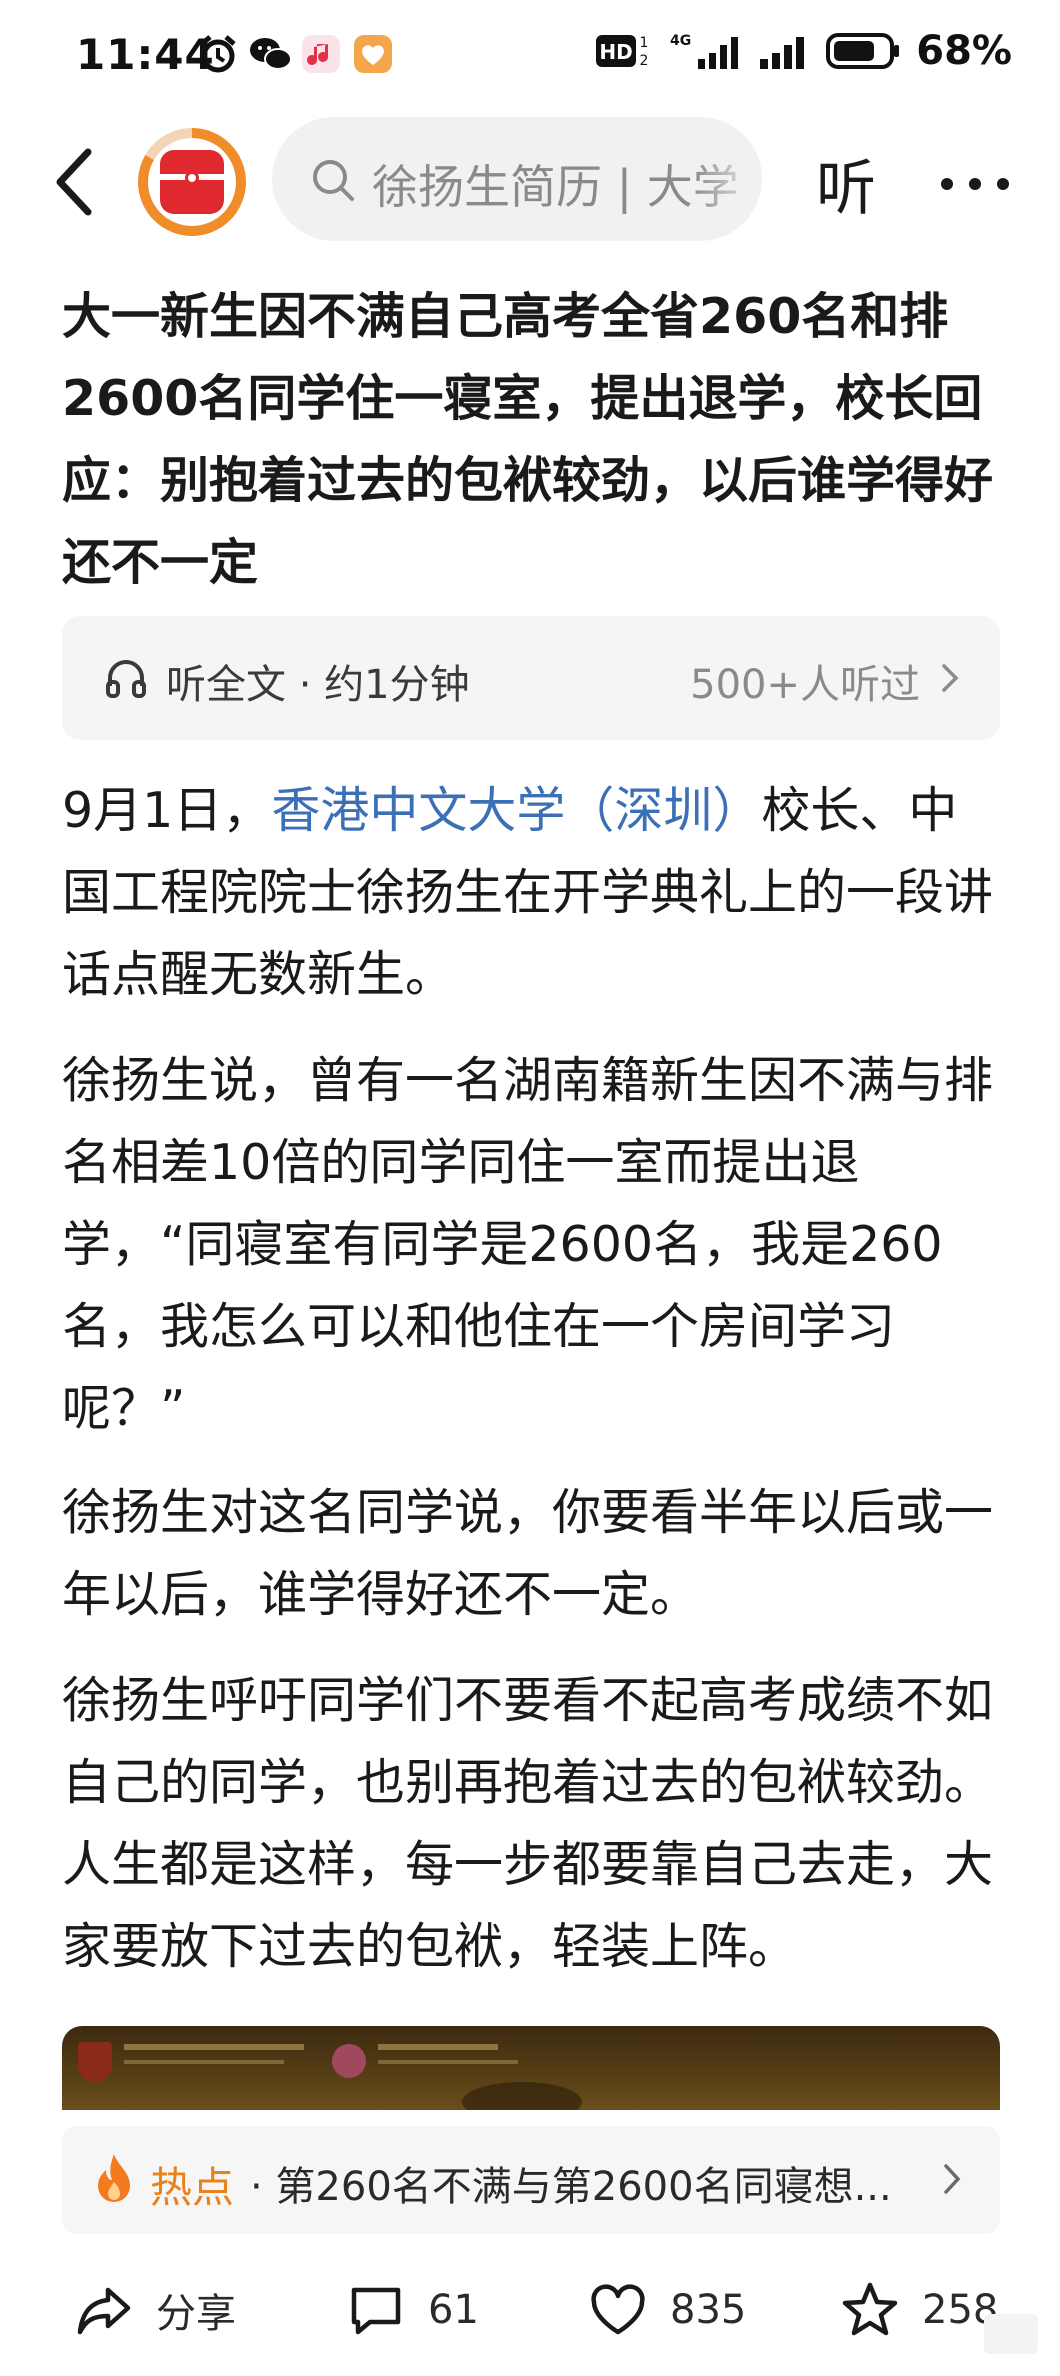 The height and width of the screenshot is (2376, 1060). What do you see at coordinates (145, 54) in the screenshot?
I see `status-time: 11:44` at bounding box center [145, 54].